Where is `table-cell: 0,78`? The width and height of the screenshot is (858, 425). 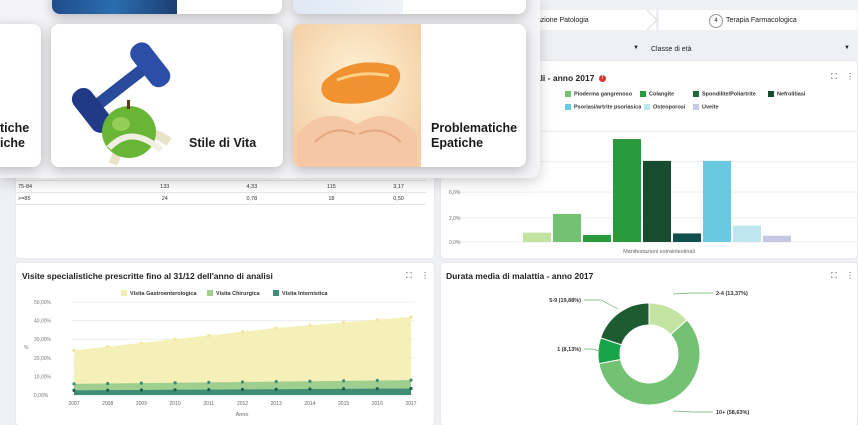 table-cell: 0,78 is located at coordinates (252, 198).